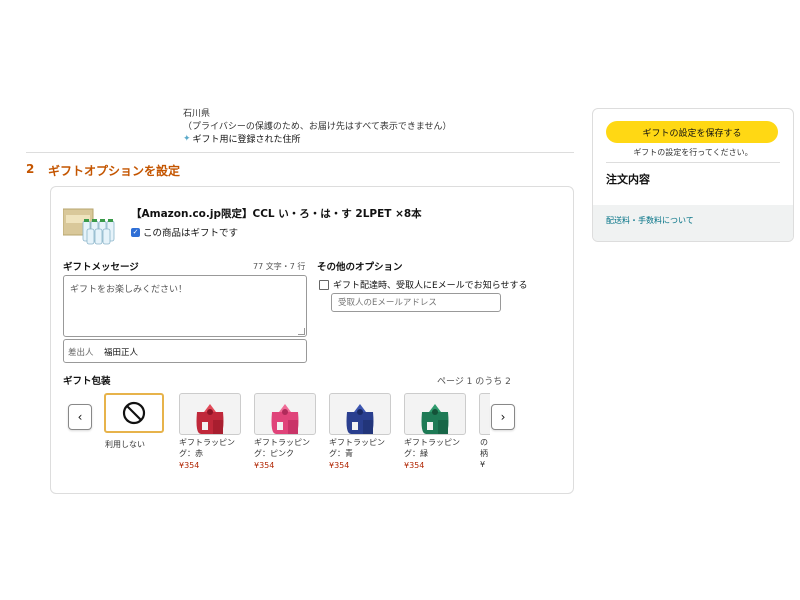 This screenshot has width=800, height=600. What do you see at coordinates (114, 171) in the screenshot?
I see `section-title: ギフトオプションを設定` at bounding box center [114, 171].